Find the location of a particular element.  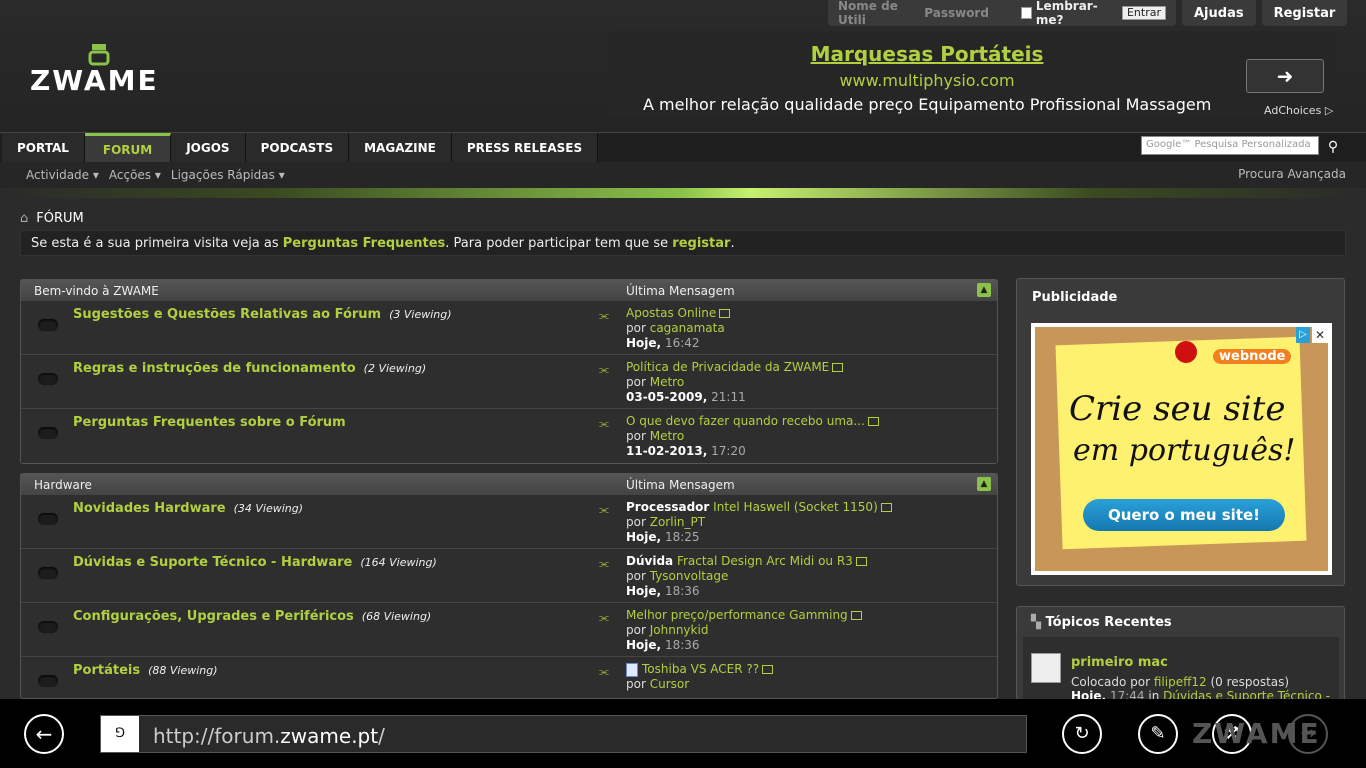

faq-link: Perguntas Frequentes is located at coordinates (364, 243).